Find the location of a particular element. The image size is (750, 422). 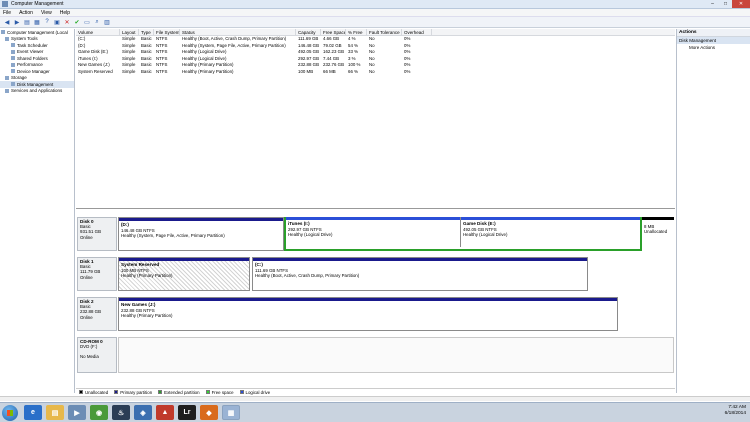

disk-0-label: Disk 0 Basic 931.51 GB Online is located at coordinates (97, 234).